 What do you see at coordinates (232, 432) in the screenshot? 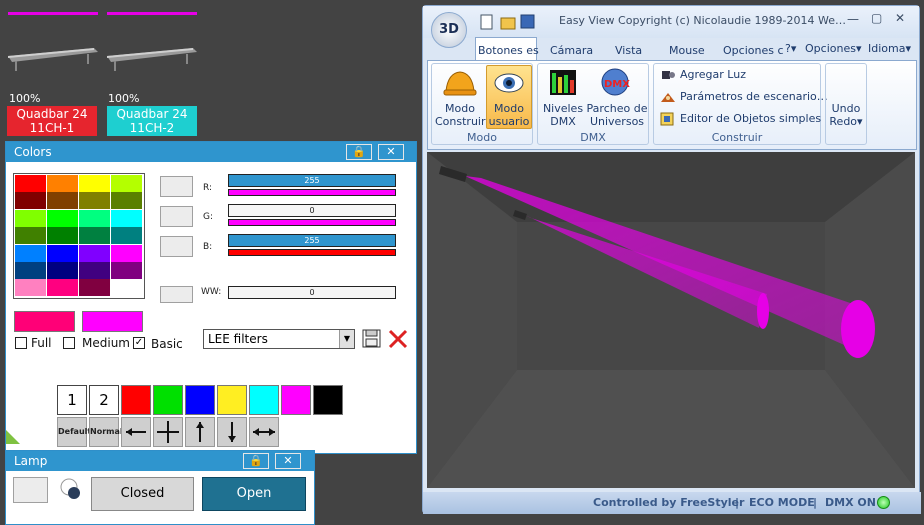
I see `arrow-down-icon` at bounding box center [232, 432].